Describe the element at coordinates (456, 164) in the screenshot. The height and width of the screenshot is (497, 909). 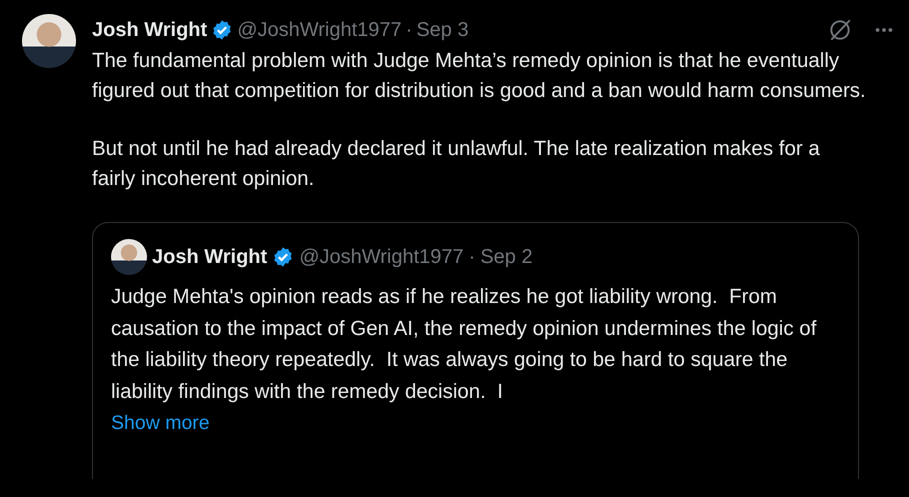
I see `post-text: But not until he had already declared it unlawful. The late realization makes for a fairly incoherent opinion.` at that location.